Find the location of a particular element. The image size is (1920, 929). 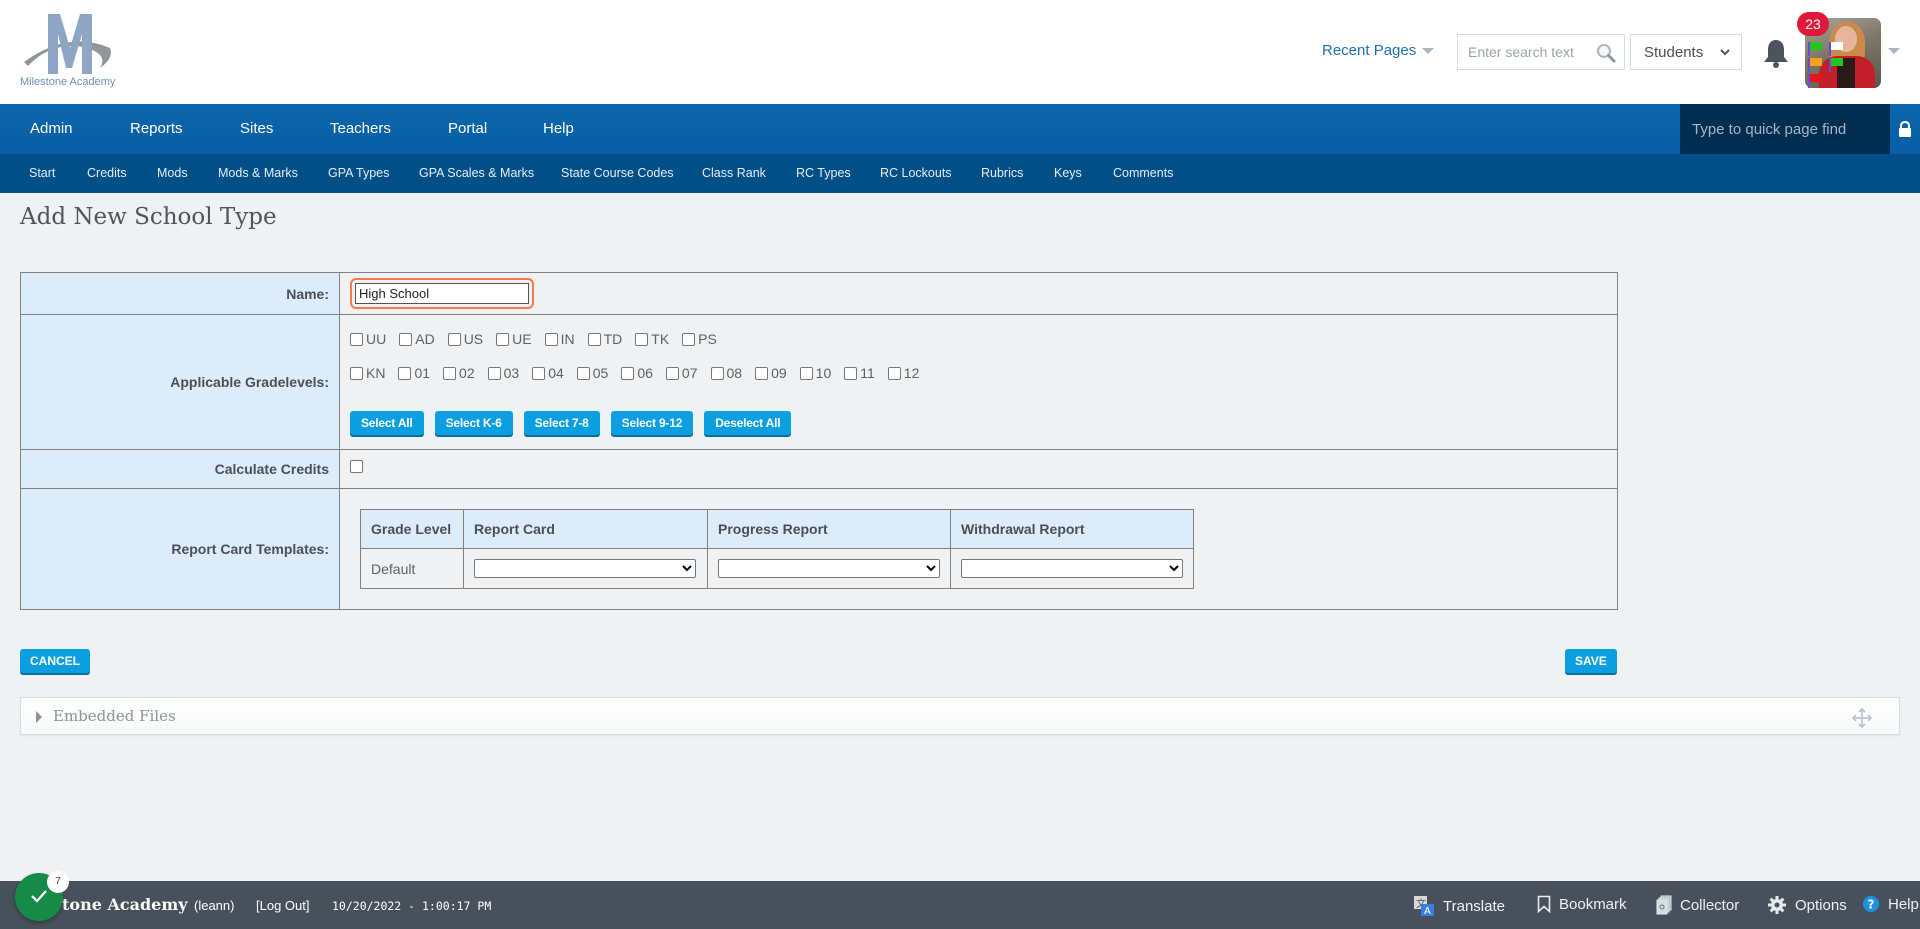

user-menu-caret-icon is located at coordinates (1894, 51).